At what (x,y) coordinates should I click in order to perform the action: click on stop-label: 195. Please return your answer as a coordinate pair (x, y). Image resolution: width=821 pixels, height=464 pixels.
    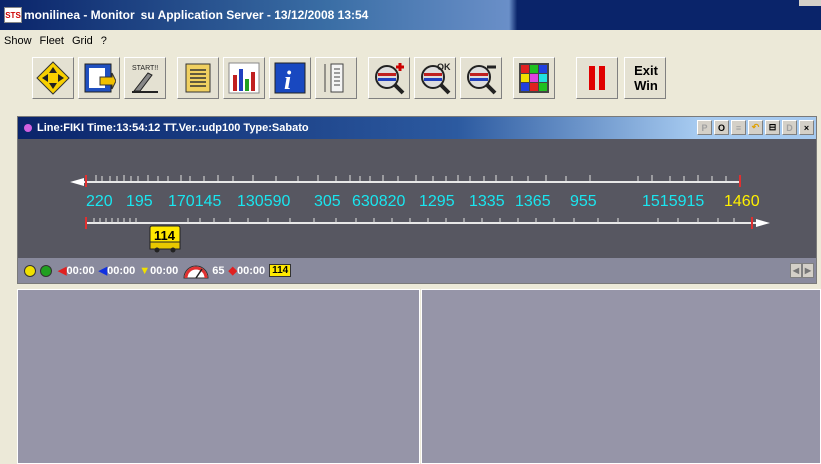
    Looking at the image, I should click on (139, 201).